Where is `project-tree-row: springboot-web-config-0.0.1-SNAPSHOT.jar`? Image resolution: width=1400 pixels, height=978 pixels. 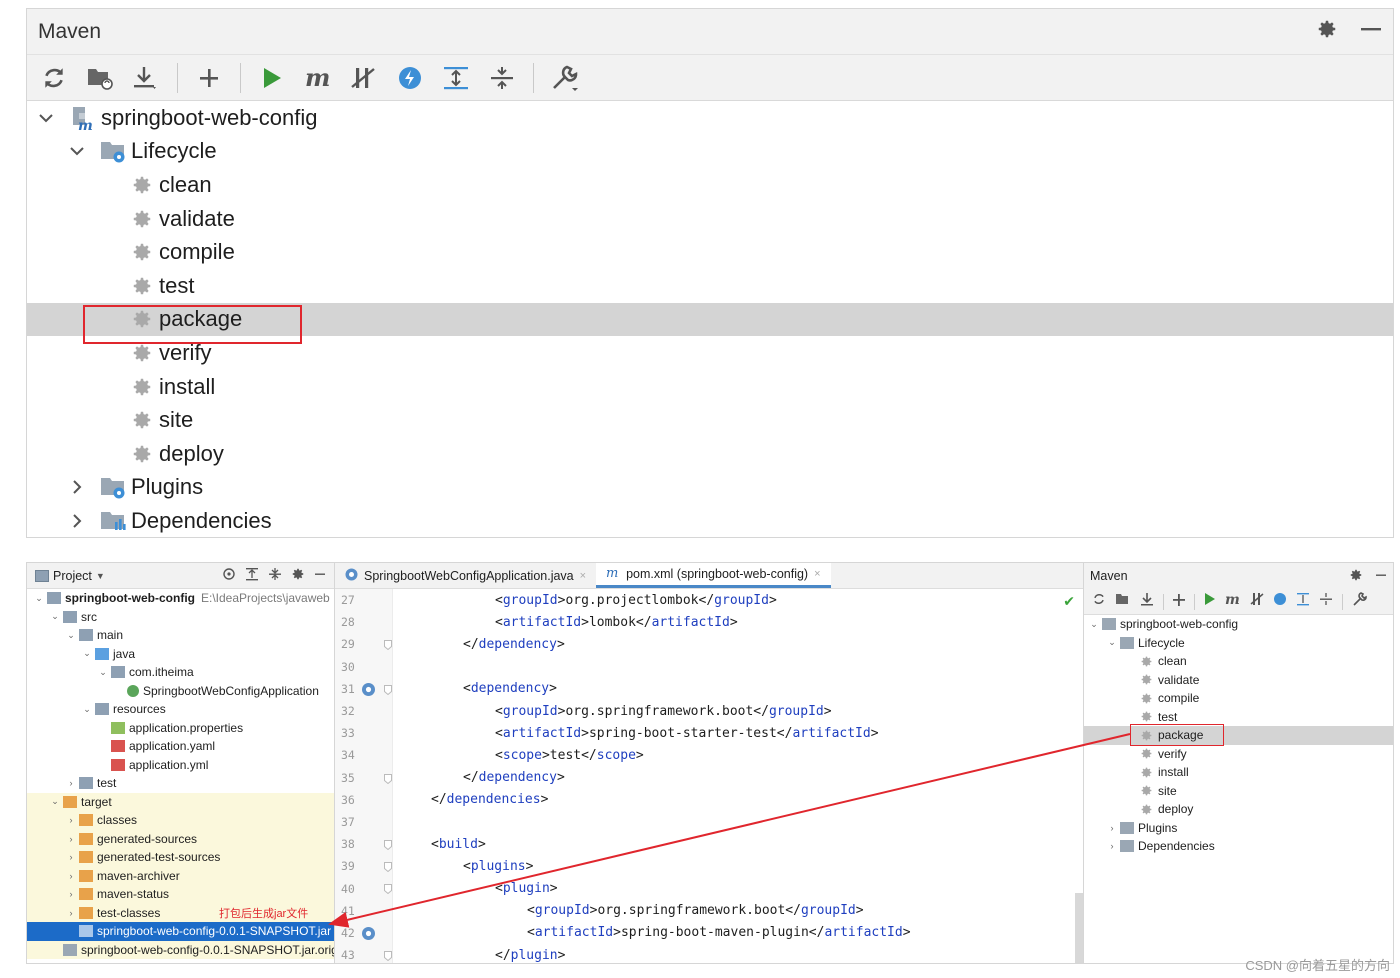
project-tree-row: springboot-web-config-0.0.1-SNAPSHOT.jar is located at coordinates (180, 931).